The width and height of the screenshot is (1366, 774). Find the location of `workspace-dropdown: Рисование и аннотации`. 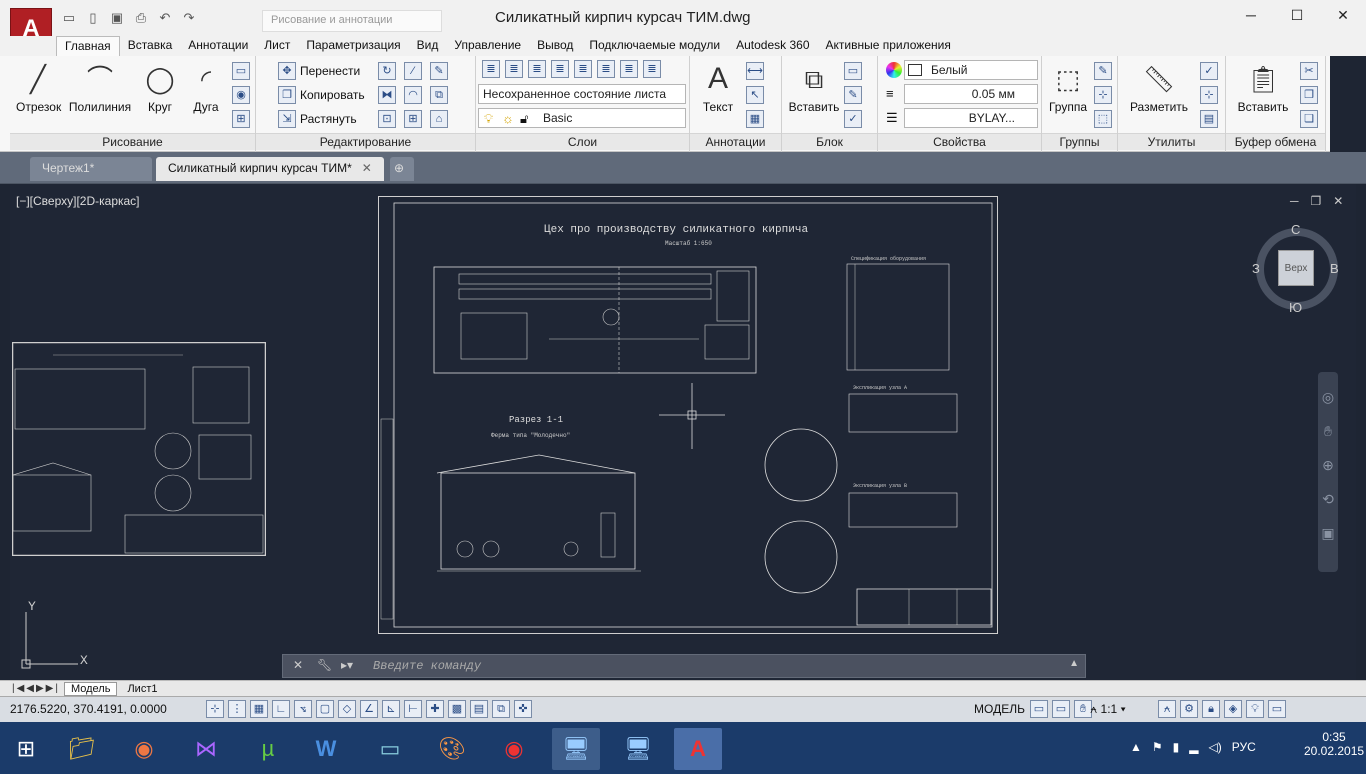

workspace-dropdown: Рисование и аннотации is located at coordinates (352, 21).